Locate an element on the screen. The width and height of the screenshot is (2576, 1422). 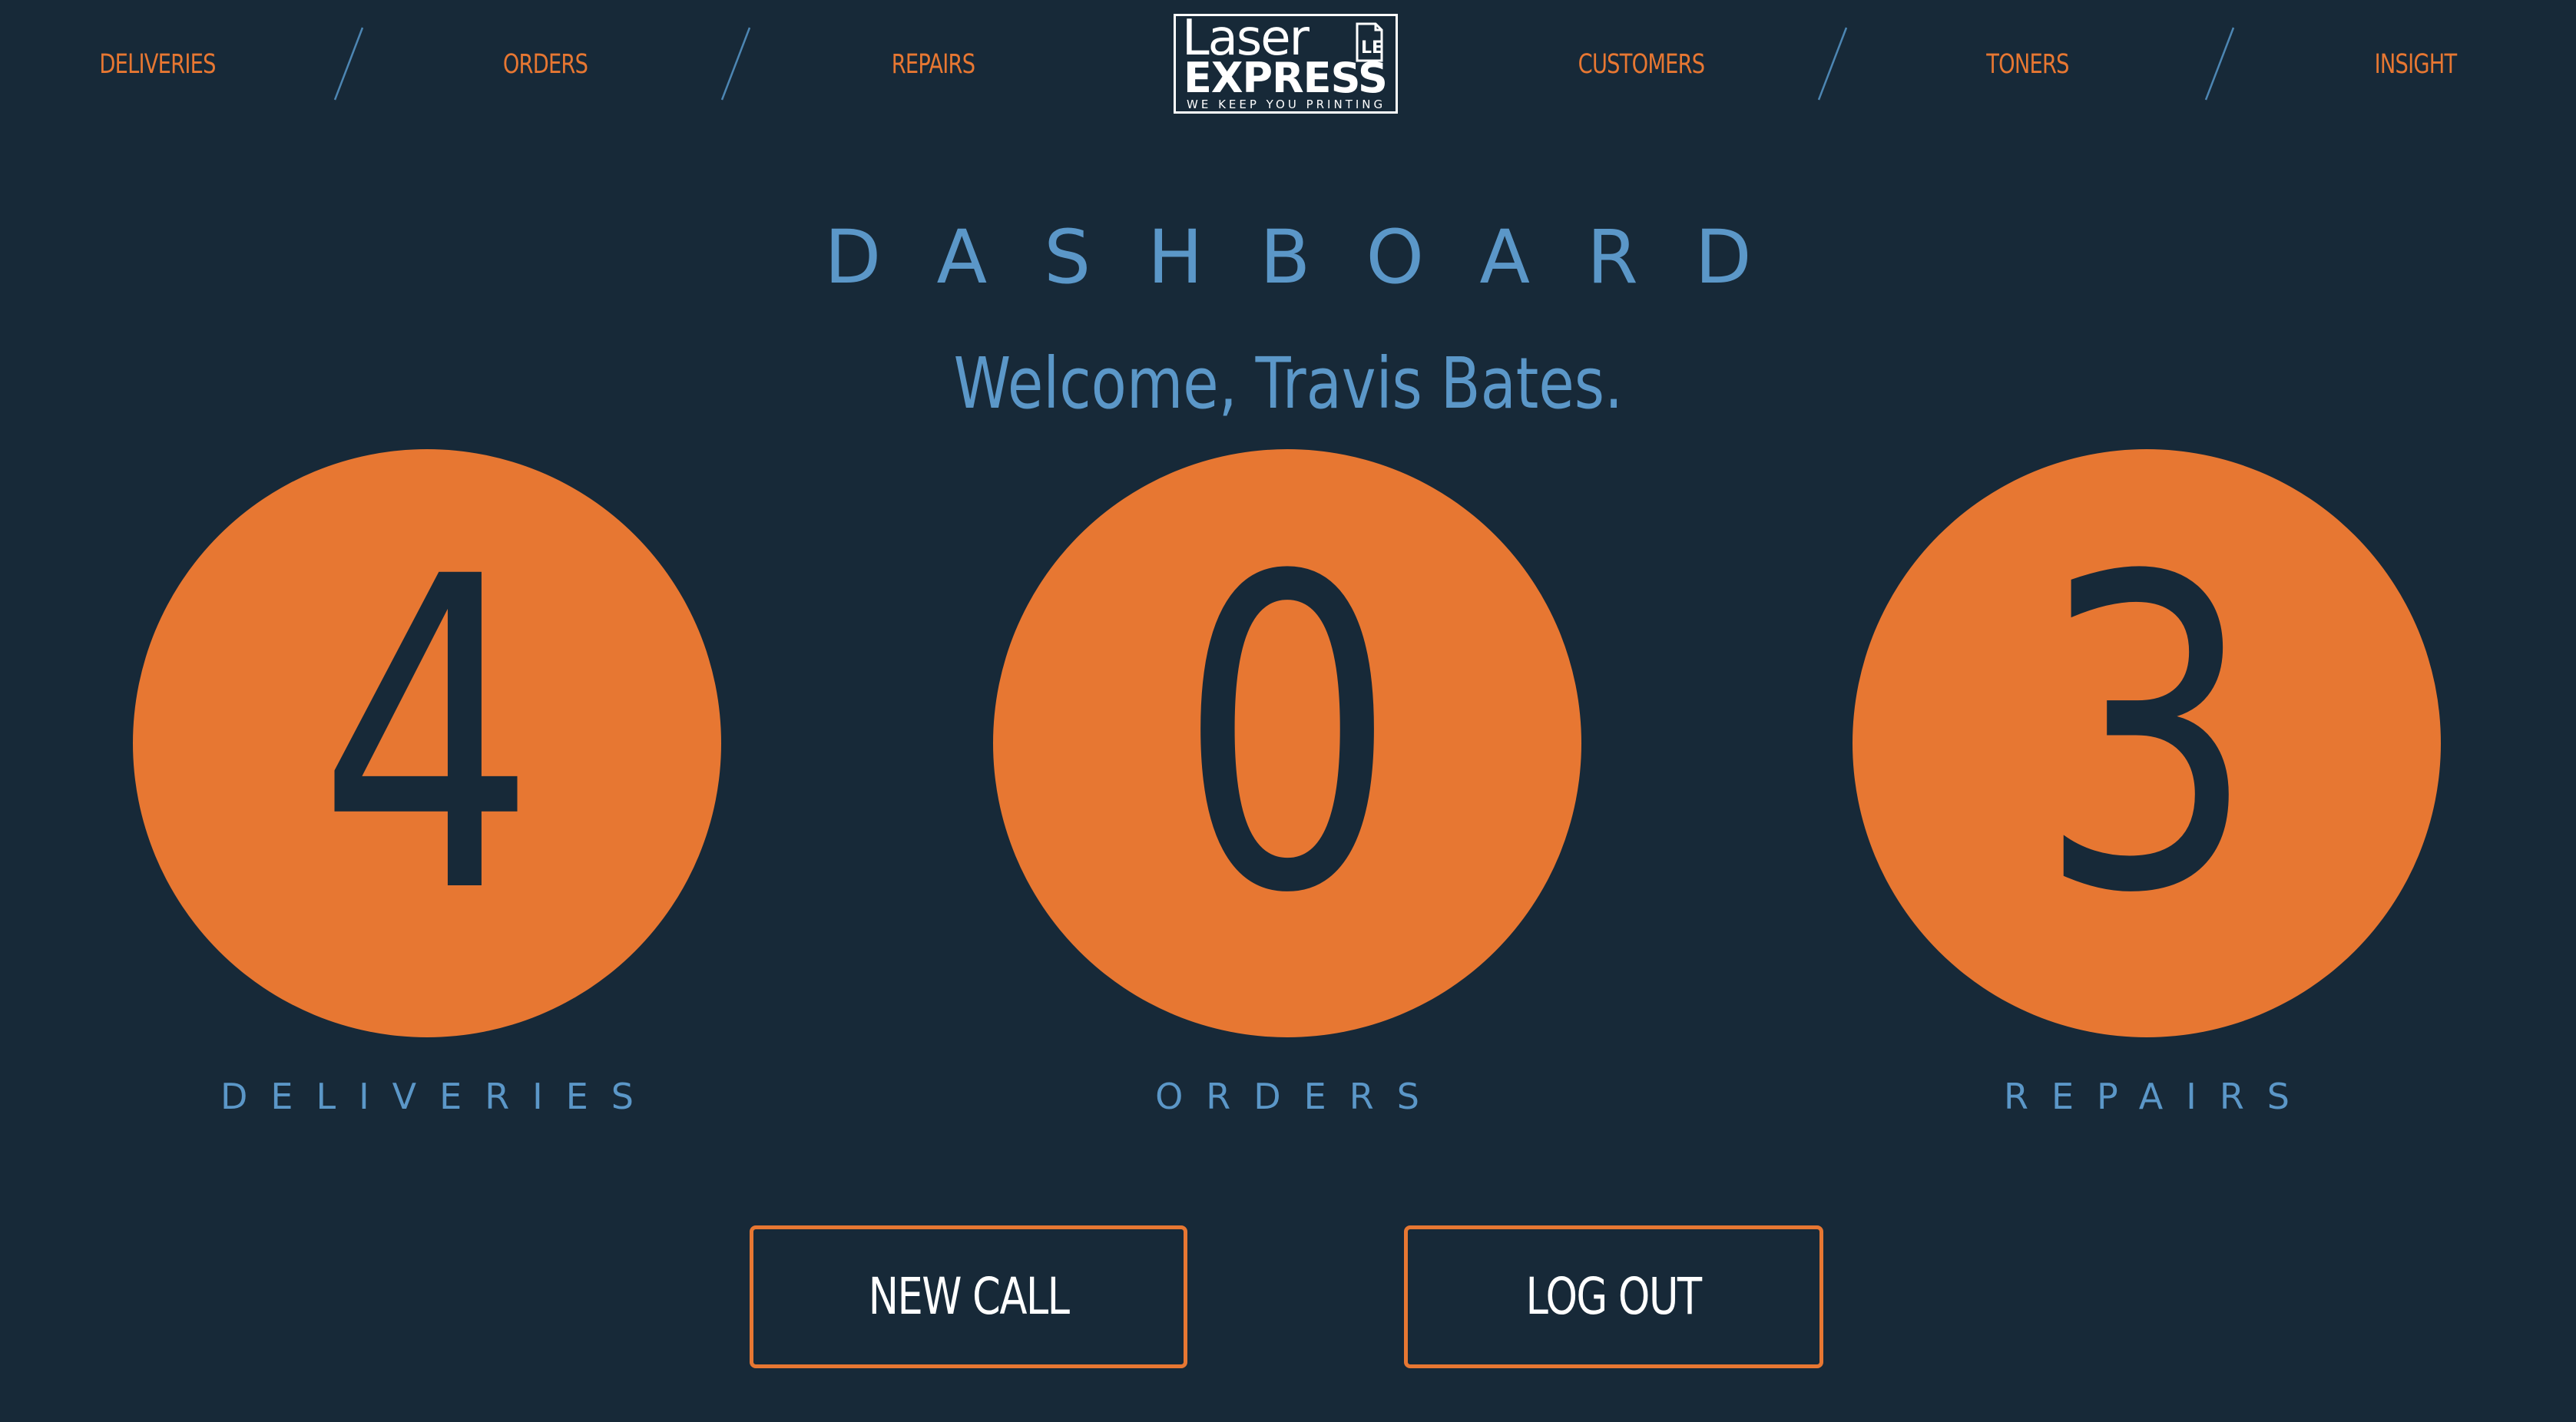
deliveries-count: 4 is located at coordinates (427, 743).